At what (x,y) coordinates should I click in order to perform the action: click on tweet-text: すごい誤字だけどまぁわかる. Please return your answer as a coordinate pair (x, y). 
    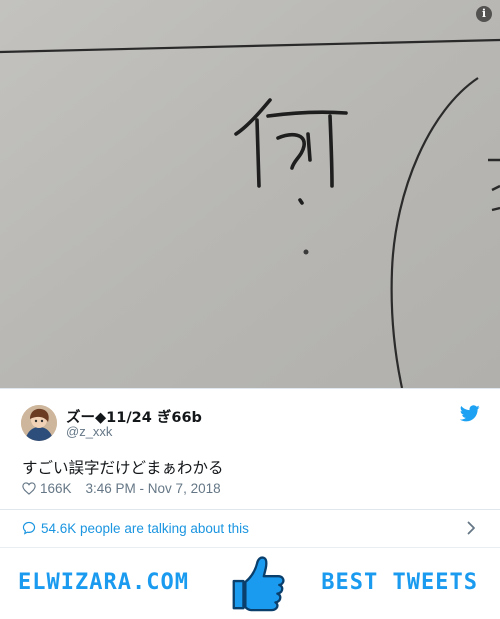
    Looking at the image, I should click on (123, 468).